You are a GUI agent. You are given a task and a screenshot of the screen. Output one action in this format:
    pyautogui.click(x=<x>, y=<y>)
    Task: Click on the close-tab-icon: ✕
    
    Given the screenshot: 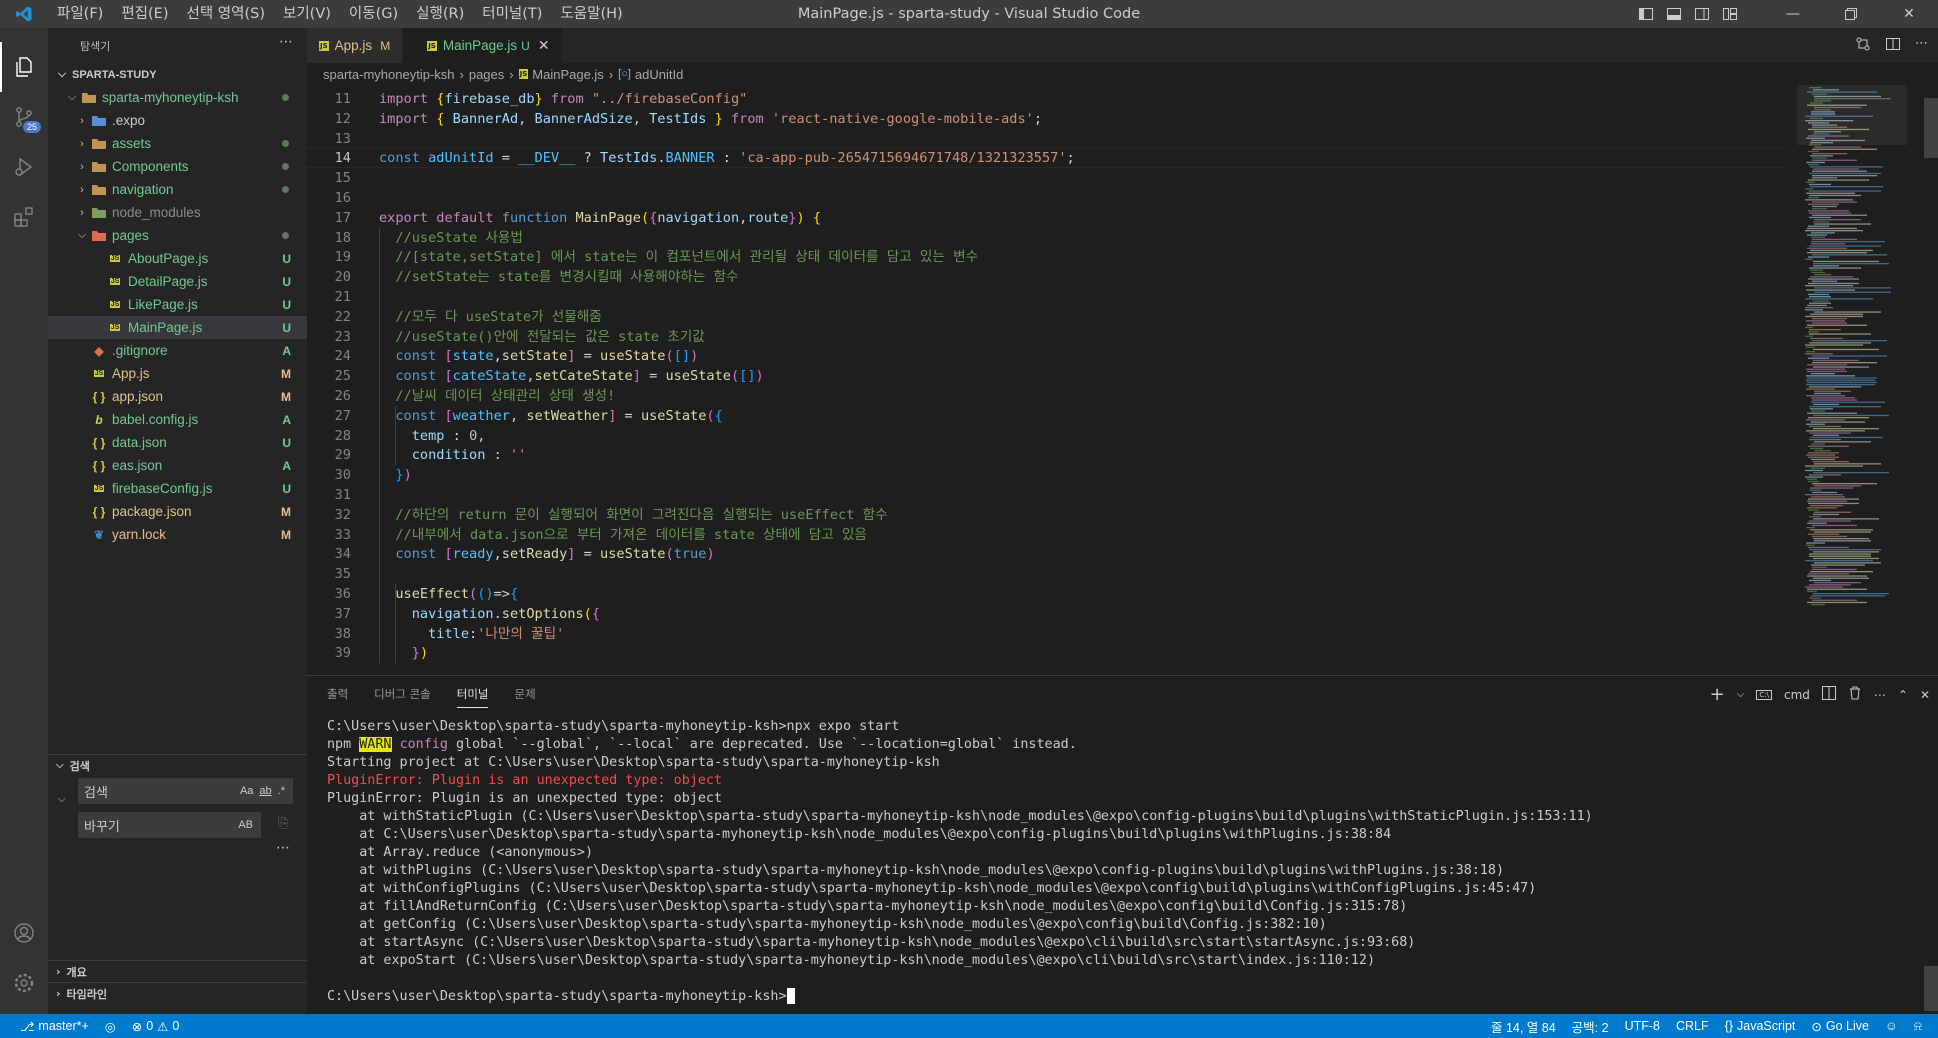 What is the action you would take?
    pyautogui.click(x=544, y=45)
    